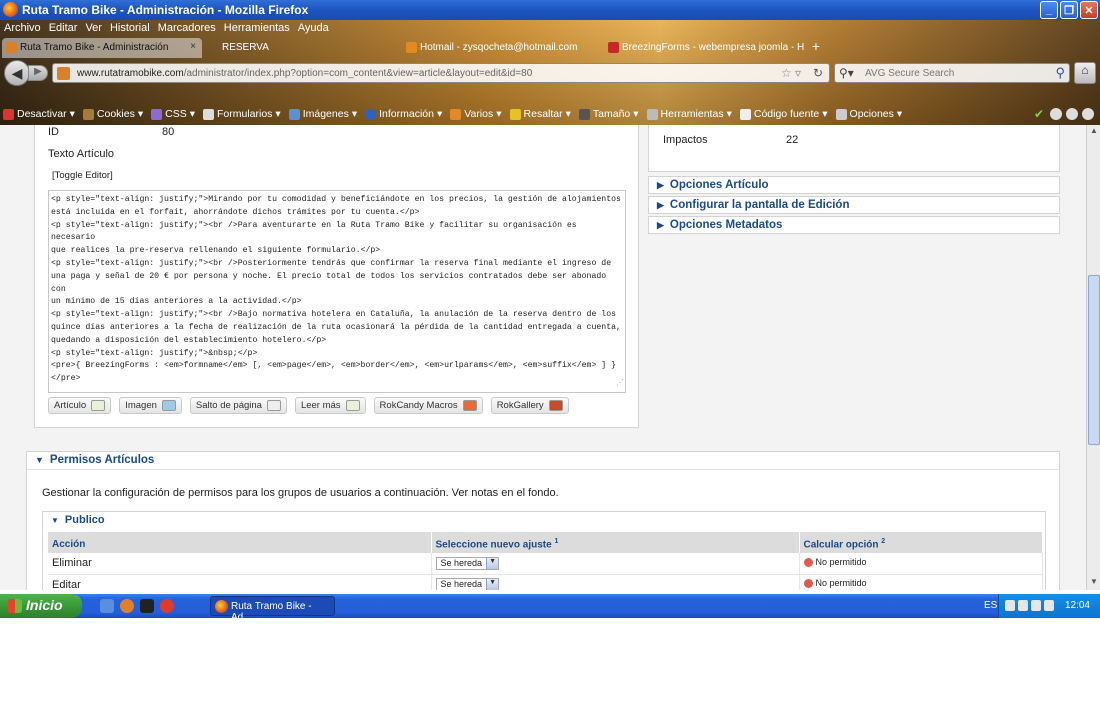 This screenshot has height=705, width=1100. What do you see at coordinates (221, 606) in the screenshot?
I see `firefox-icon` at bounding box center [221, 606].